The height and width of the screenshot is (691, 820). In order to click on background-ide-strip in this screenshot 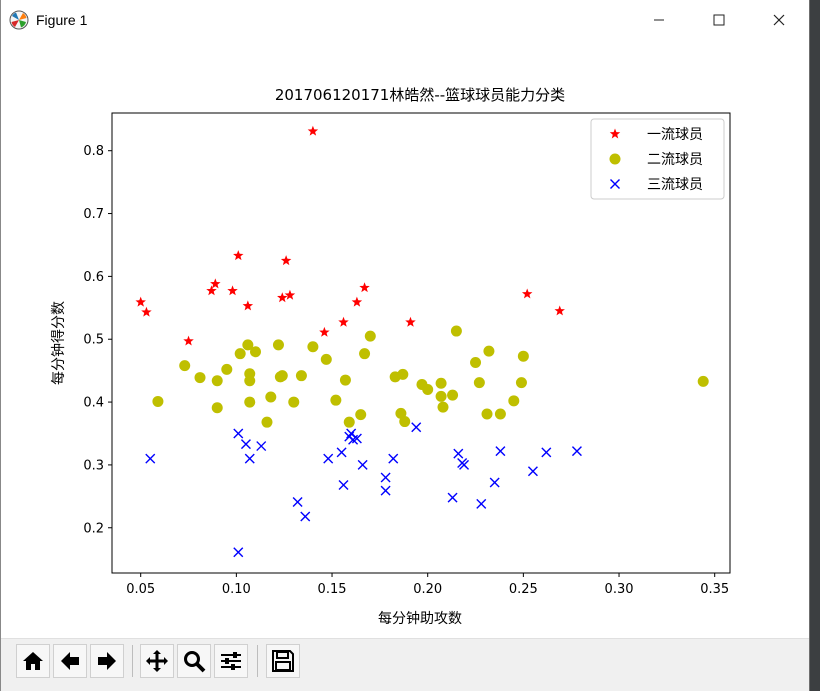, I will do `click(815, 345)`.